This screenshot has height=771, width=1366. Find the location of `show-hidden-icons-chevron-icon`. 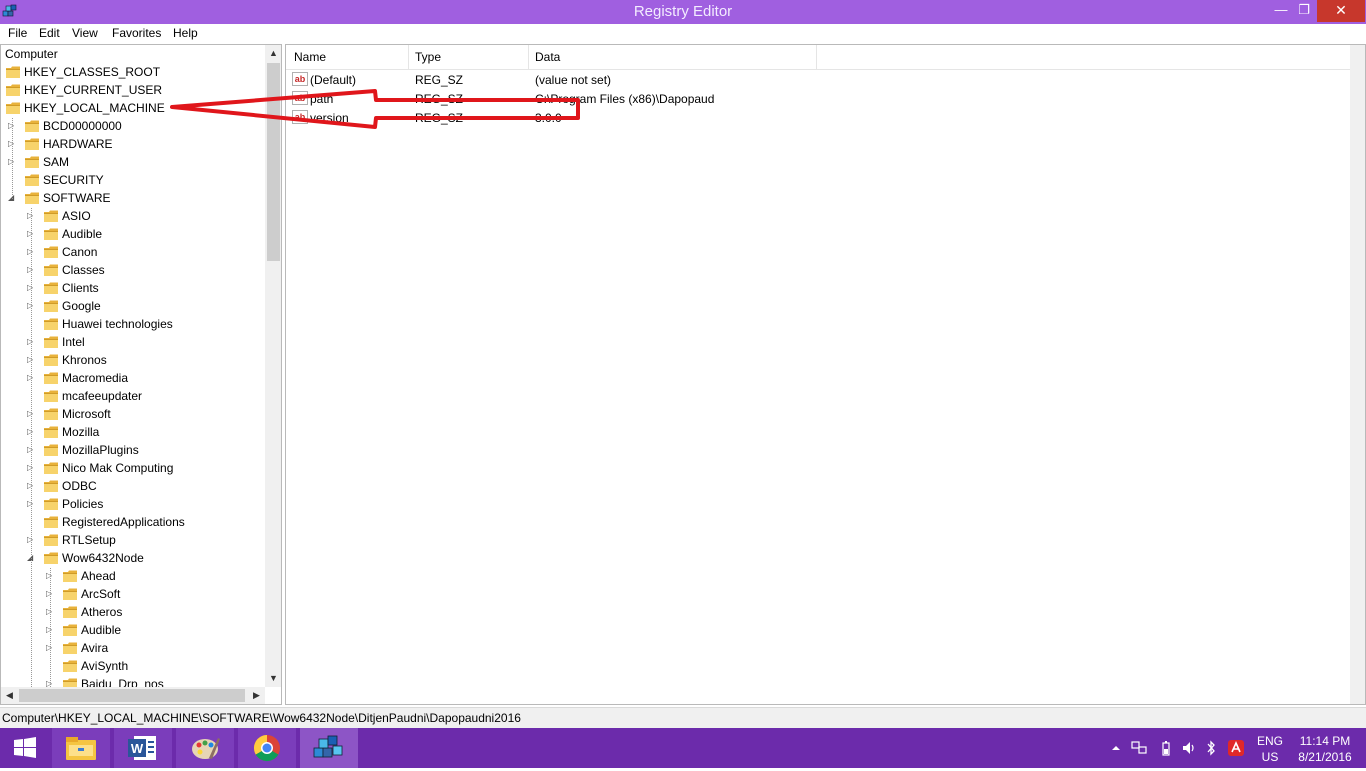

show-hidden-icons-chevron-icon is located at coordinates (1116, 748).